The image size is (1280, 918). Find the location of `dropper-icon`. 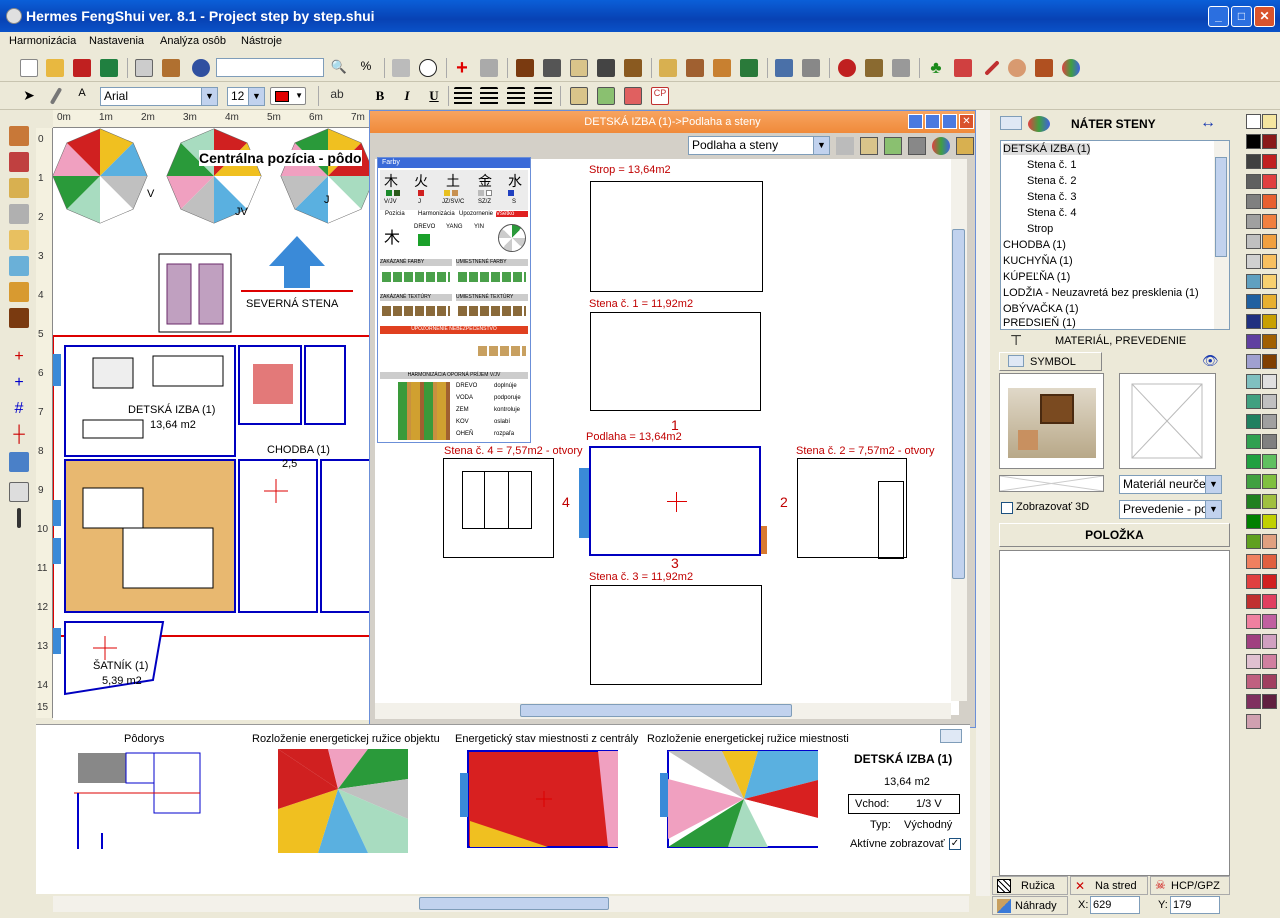

dropper-icon is located at coordinates (19, 518).